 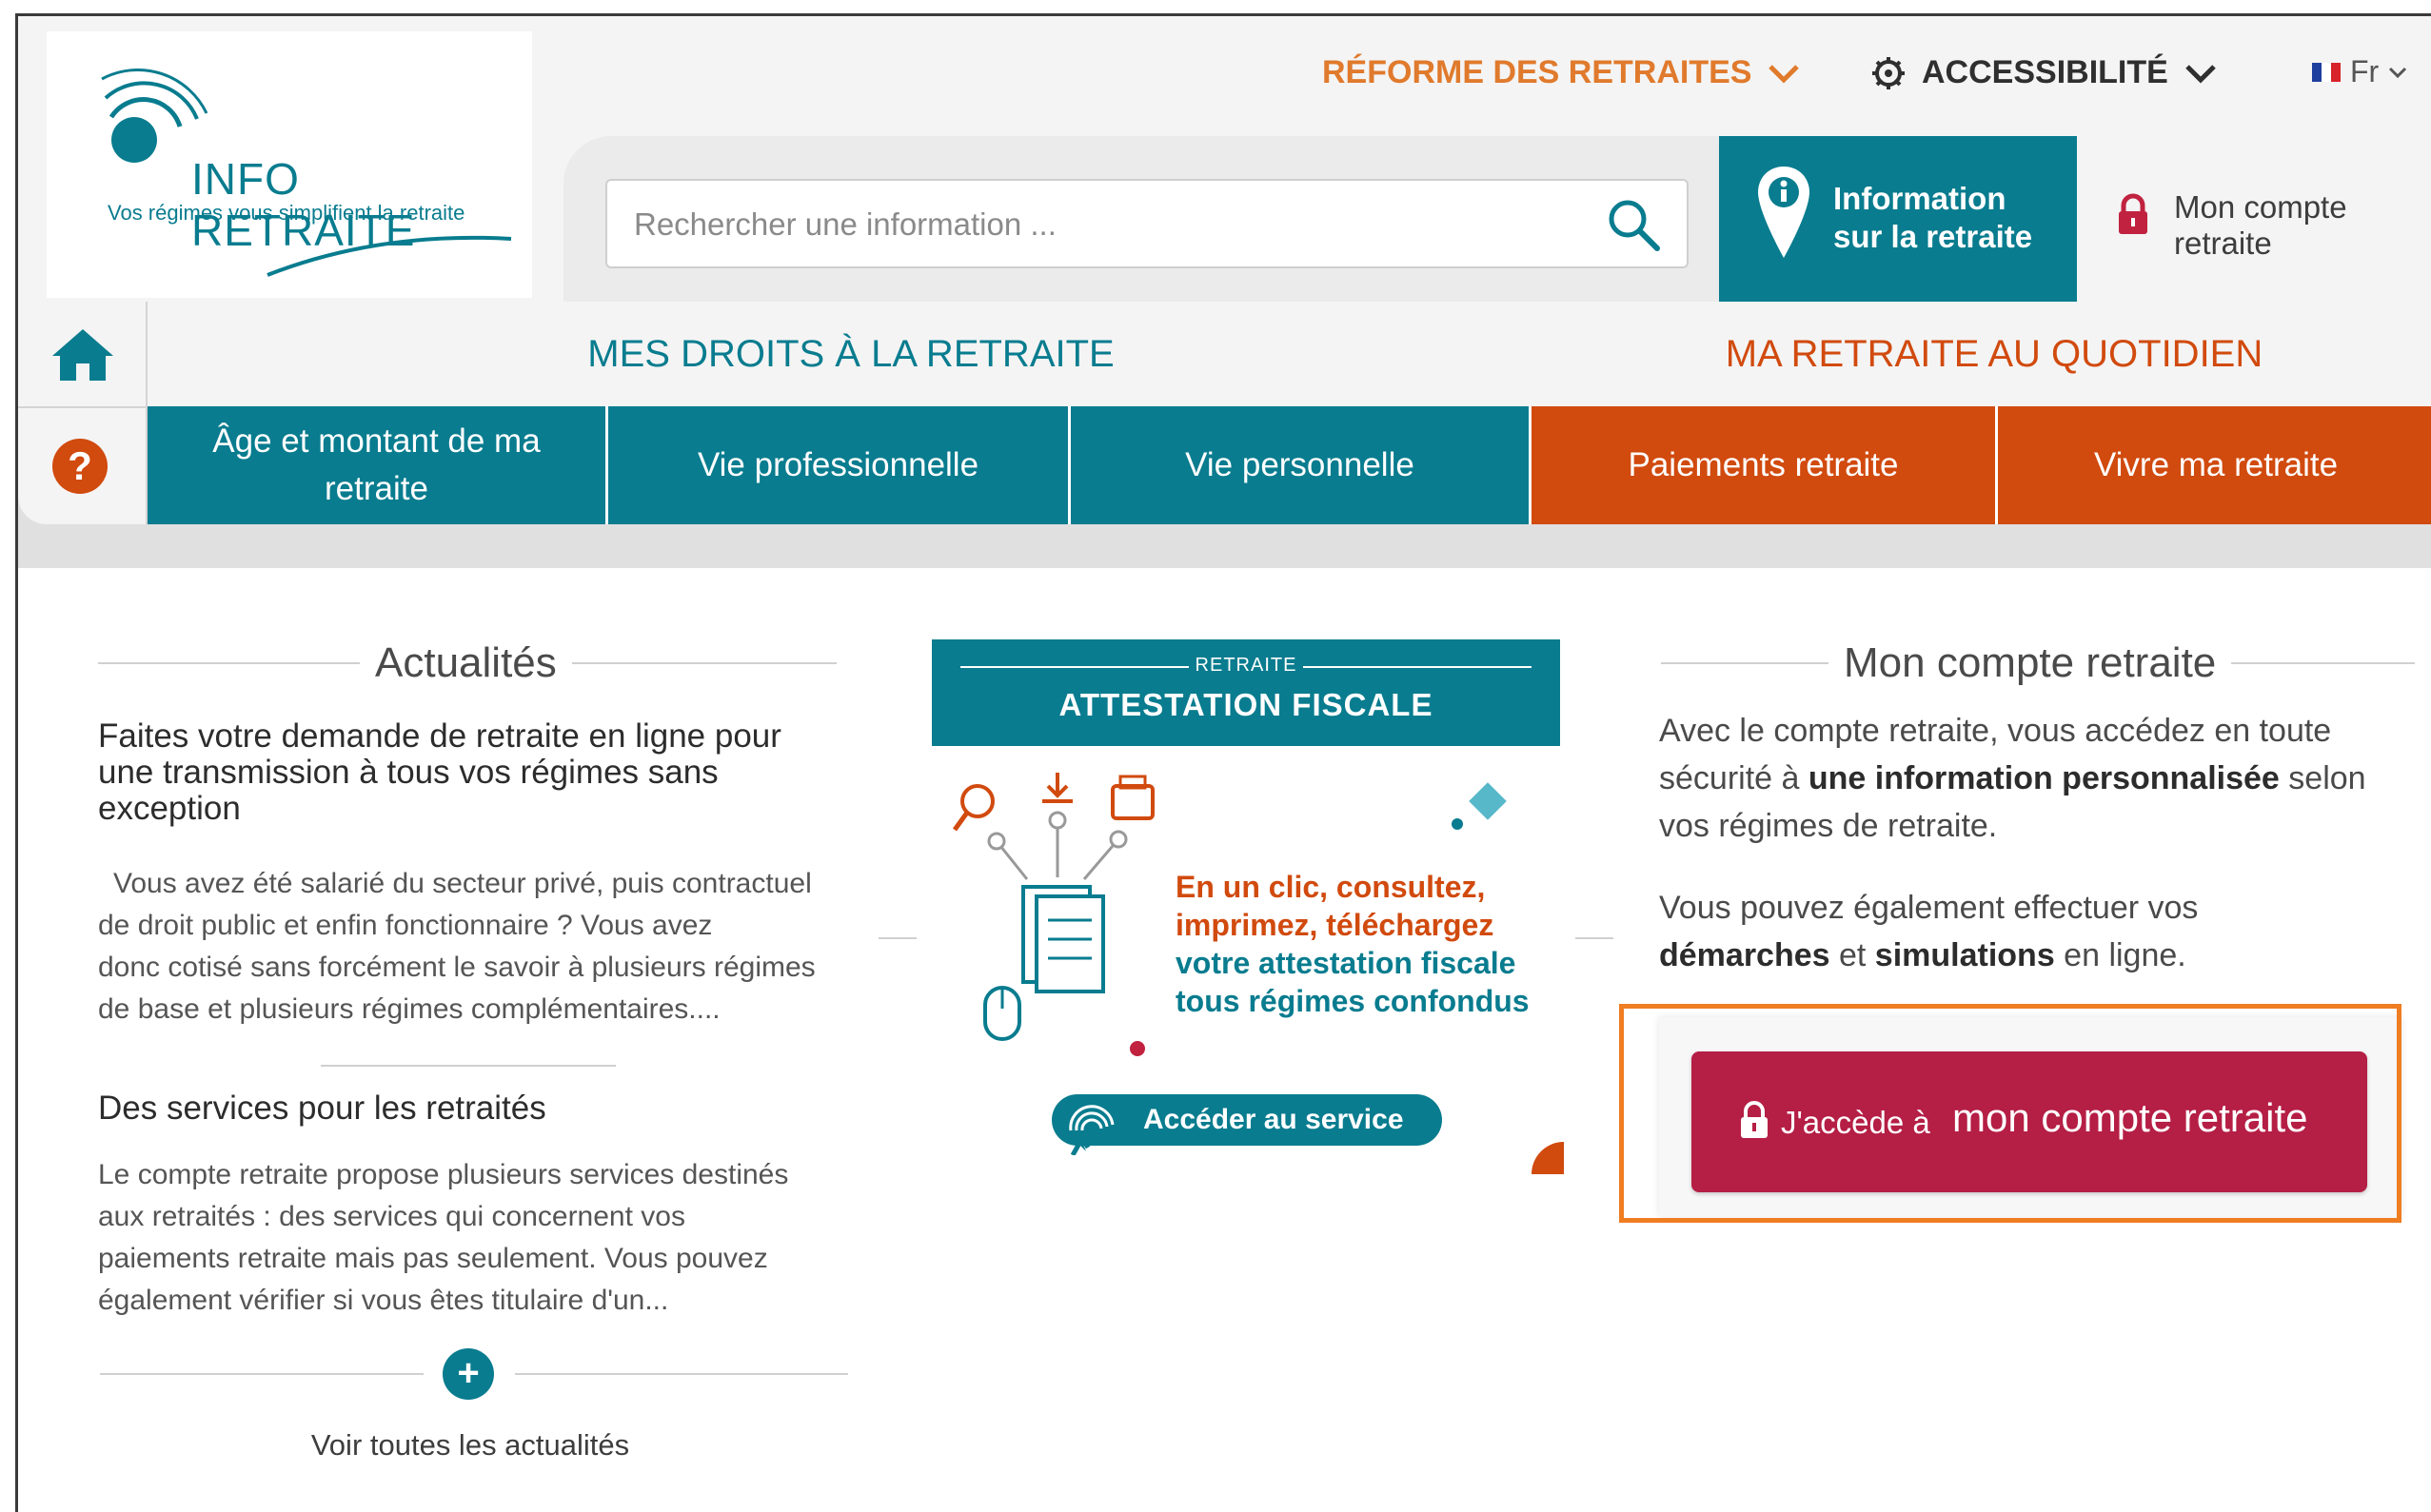 What do you see at coordinates (2223, 243) in the screenshot?
I see `account-line2: retraite` at bounding box center [2223, 243].